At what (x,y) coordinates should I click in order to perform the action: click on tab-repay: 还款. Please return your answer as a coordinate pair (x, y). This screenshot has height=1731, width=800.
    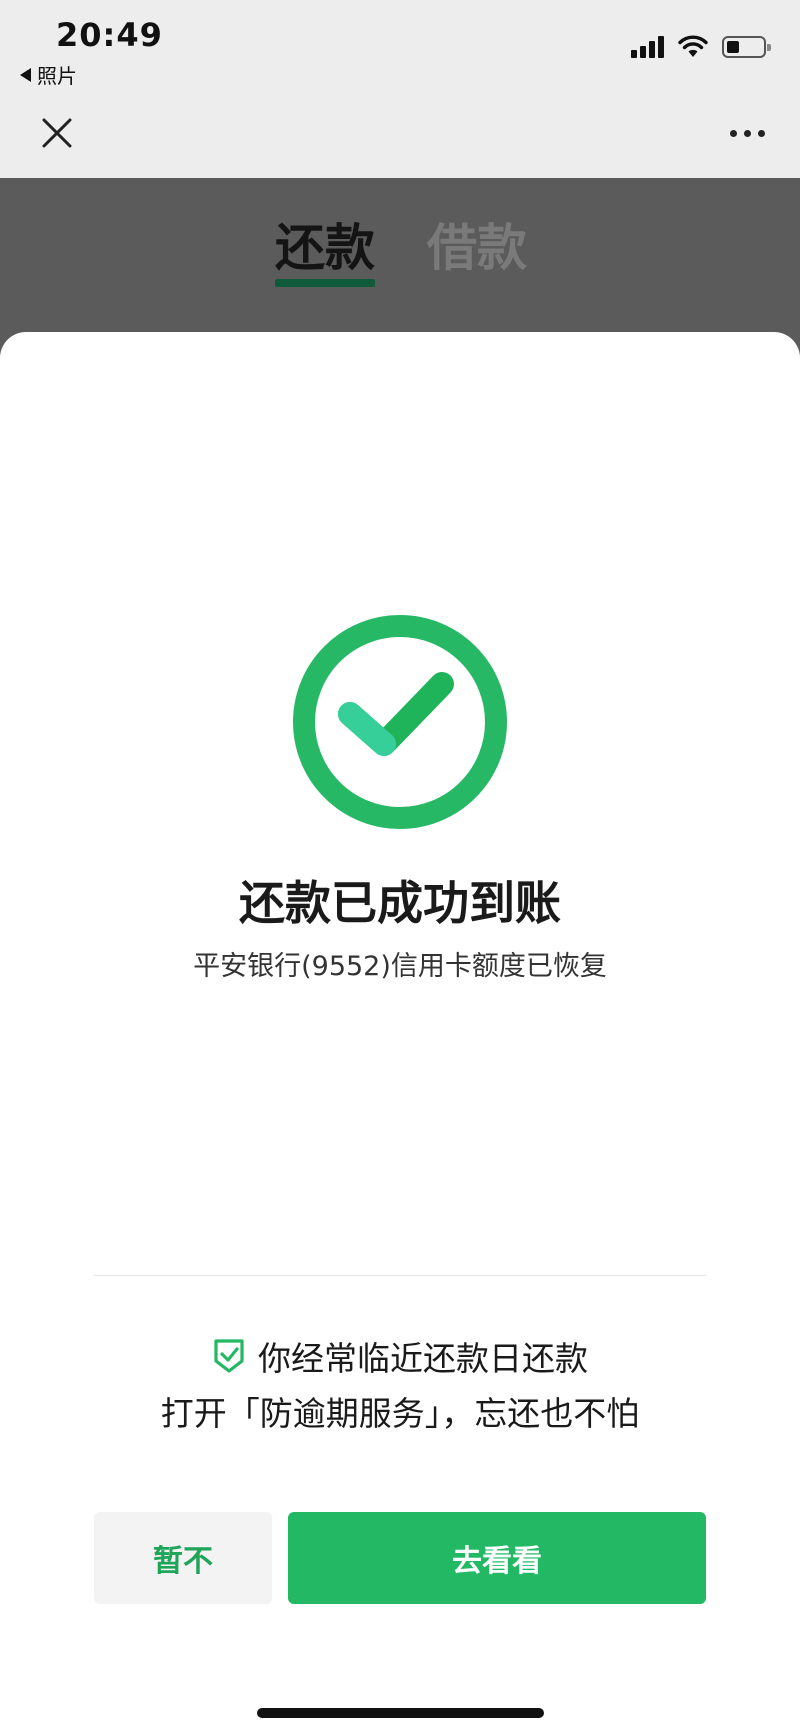
    Looking at the image, I should click on (325, 244).